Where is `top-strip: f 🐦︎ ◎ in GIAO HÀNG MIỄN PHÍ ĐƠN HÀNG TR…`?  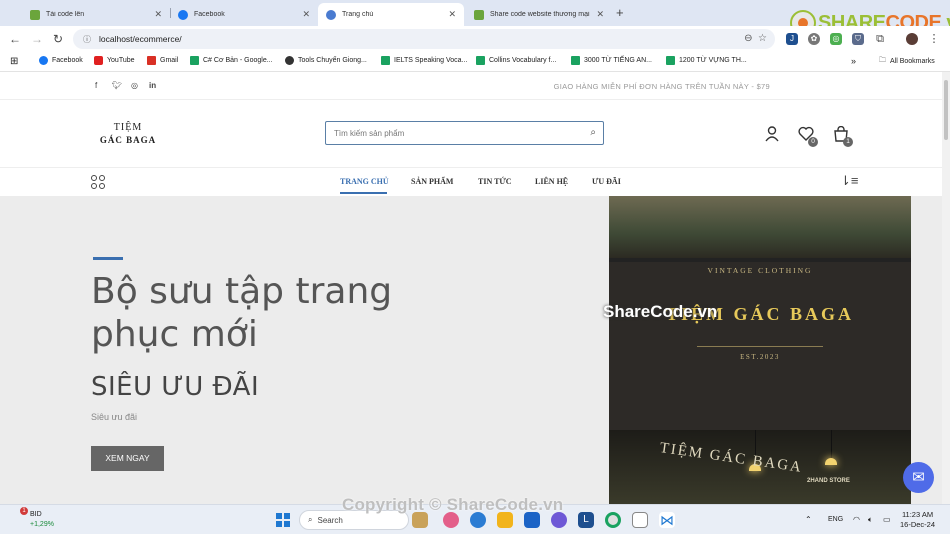
top-strip: f 🐦︎ ◎ in GIAO HÀNG MIỄN PHÍ ĐƠN HÀNG TR… is located at coordinates (471, 86).